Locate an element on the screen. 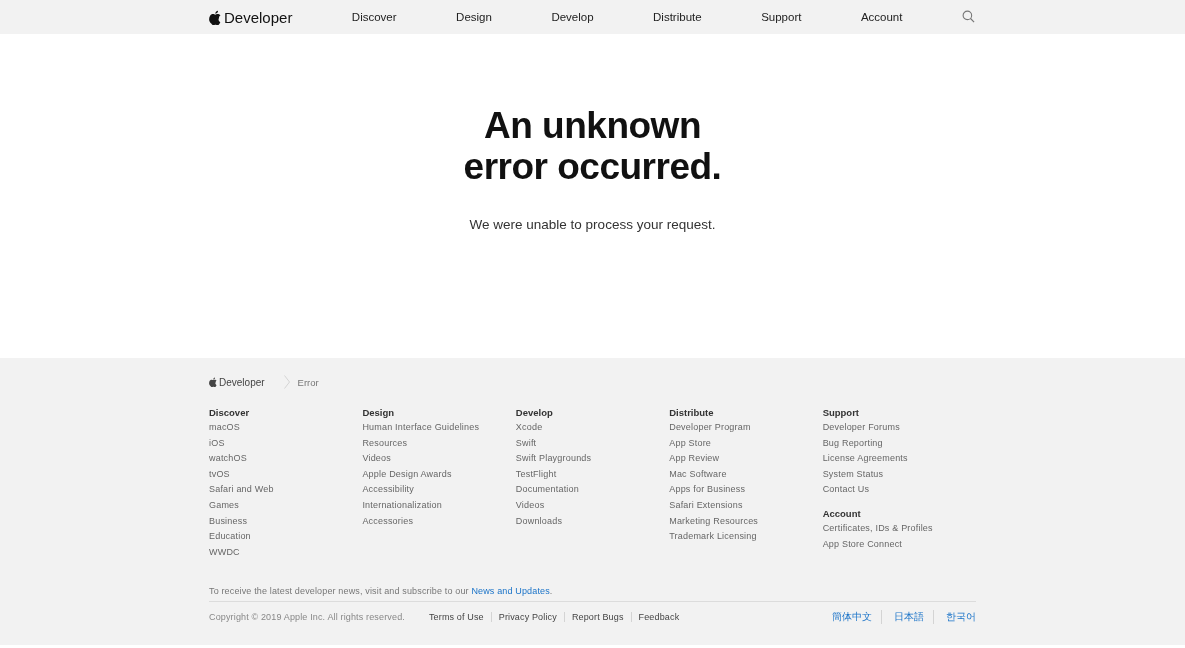 The height and width of the screenshot is (648, 1185). newsletter-text: To receive the latest developer news, visit and subscribe to our News and Updates. is located at coordinates (592, 594).